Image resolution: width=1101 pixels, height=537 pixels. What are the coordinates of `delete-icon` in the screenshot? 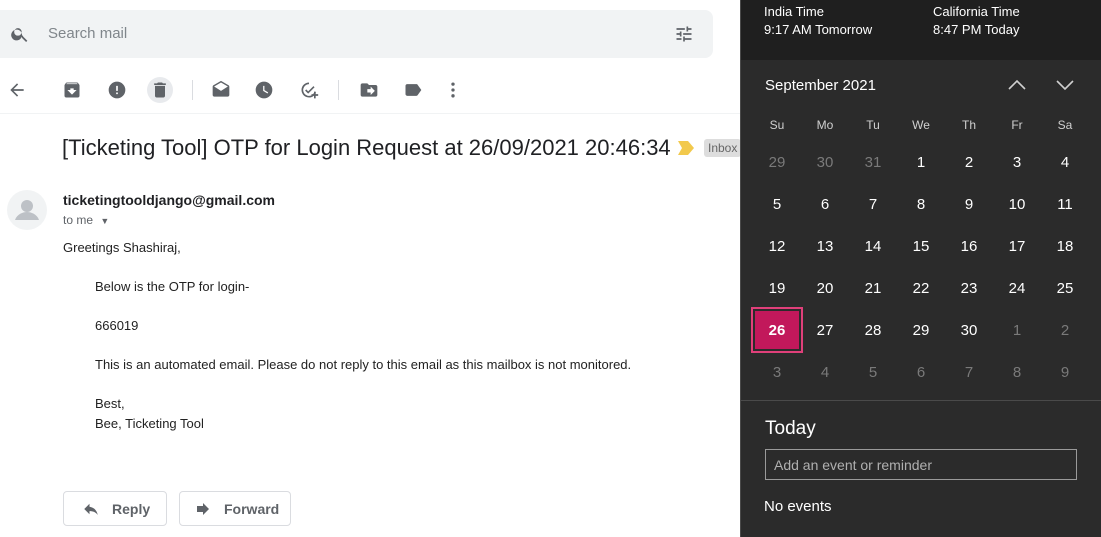 It's located at (160, 90).